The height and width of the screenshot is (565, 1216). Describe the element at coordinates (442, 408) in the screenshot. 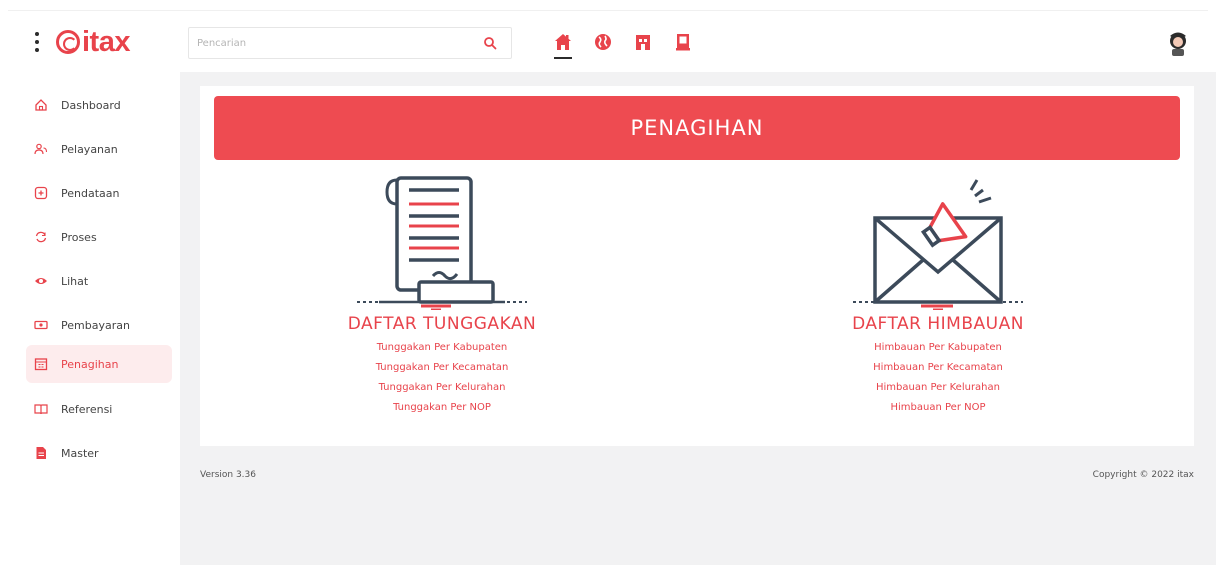

I see `link-tunggakan-nop: Tunggakan Per NOP` at that location.